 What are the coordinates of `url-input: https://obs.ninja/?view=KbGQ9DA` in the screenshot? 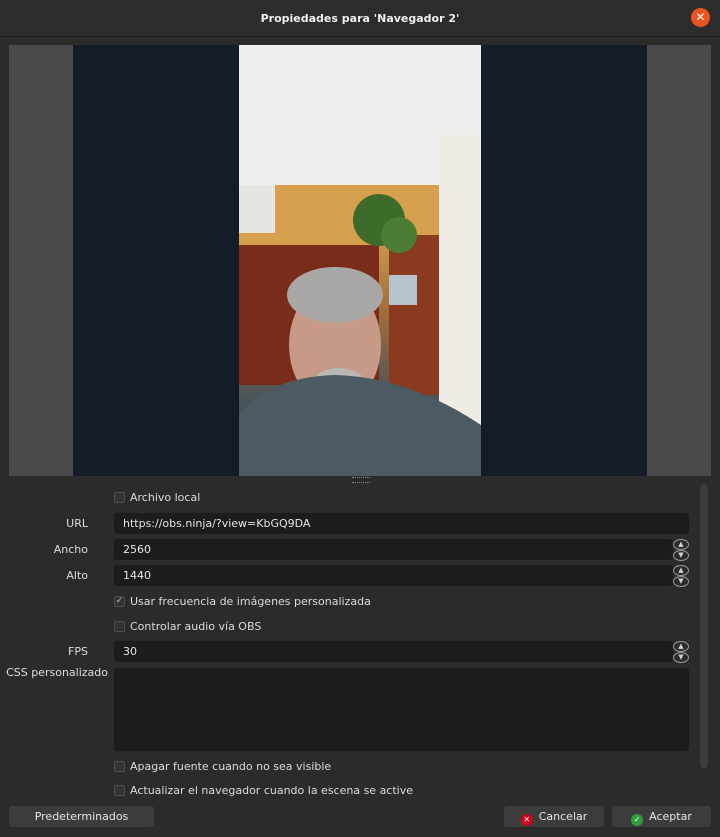 It's located at (401, 523).